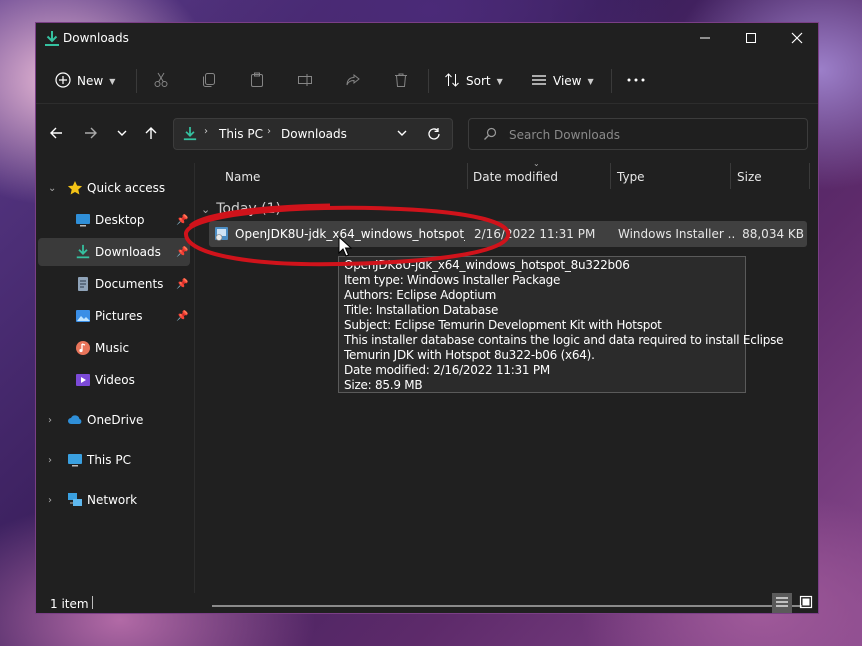 The height and width of the screenshot is (646, 862). Describe the element at coordinates (536, 163) in the screenshot. I see `sort-indicator-icon: ⌄` at that location.